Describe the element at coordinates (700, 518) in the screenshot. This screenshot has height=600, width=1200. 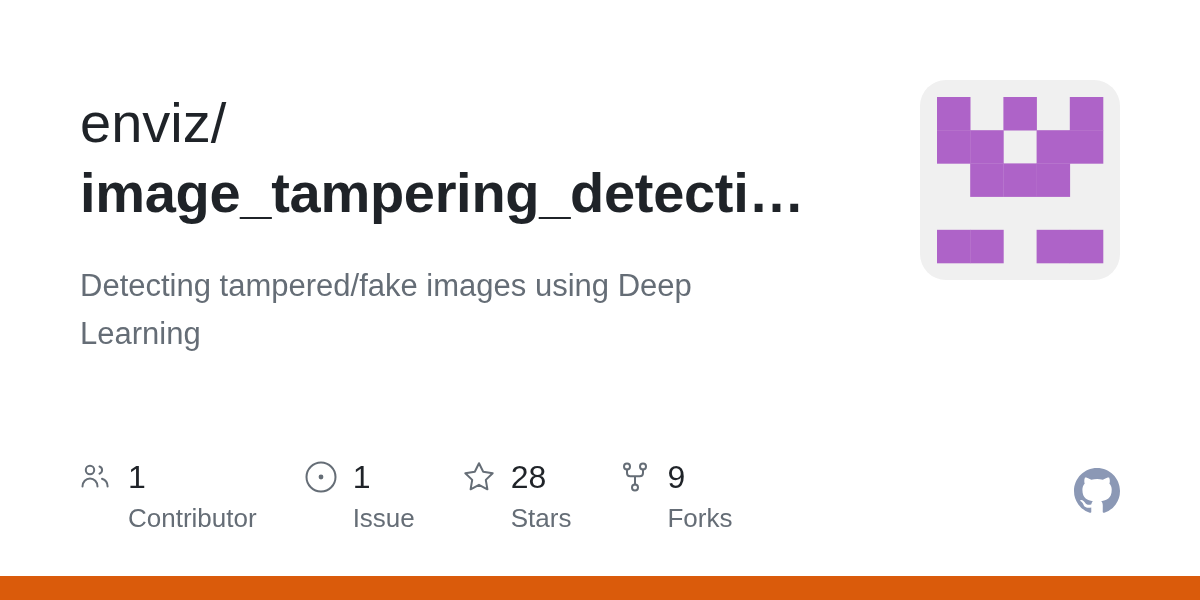
I see `stat-label: Forks` at that location.